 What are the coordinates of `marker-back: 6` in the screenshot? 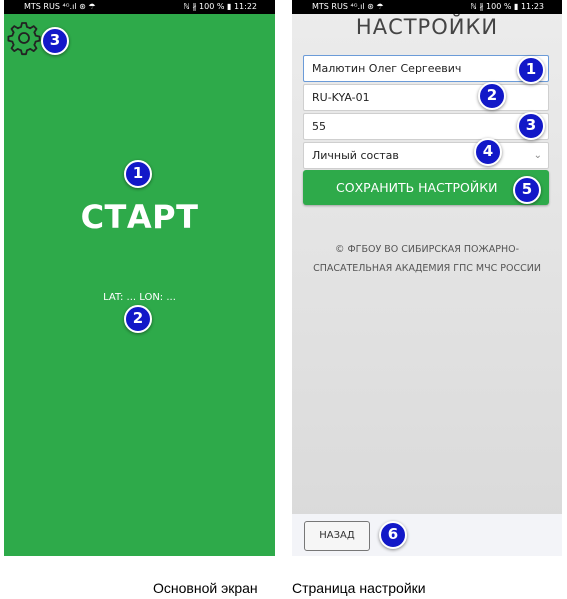 It's located at (393, 535).